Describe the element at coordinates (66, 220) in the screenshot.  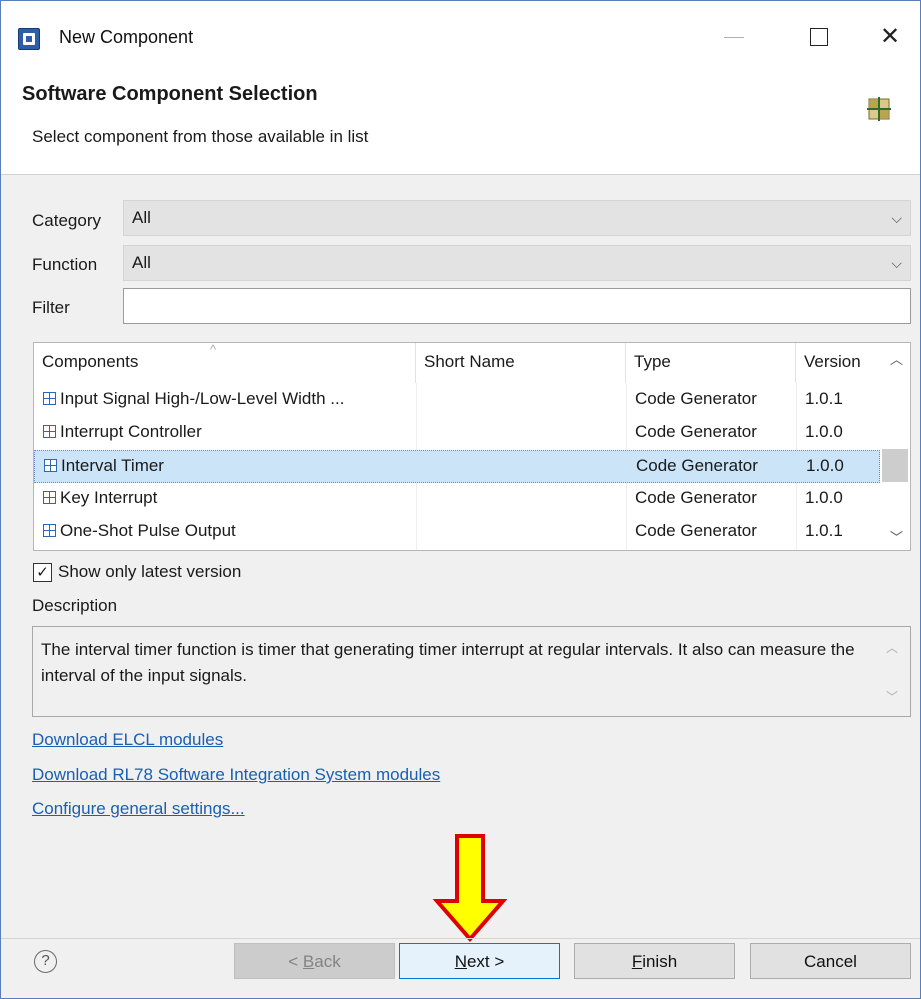
I see `category-label: Category` at that location.